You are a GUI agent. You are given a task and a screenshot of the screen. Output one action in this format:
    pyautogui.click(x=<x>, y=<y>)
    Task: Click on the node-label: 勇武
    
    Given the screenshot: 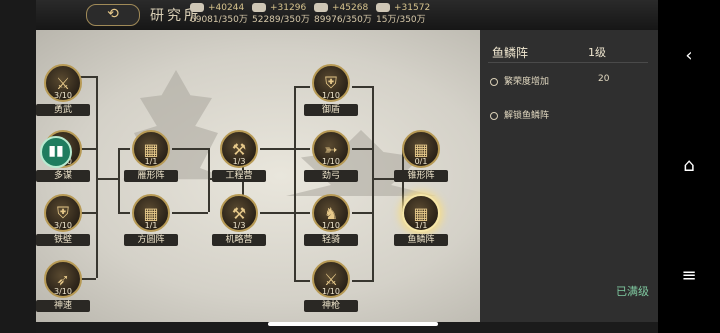 What is the action you would take?
    pyautogui.click(x=63, y=110)
    